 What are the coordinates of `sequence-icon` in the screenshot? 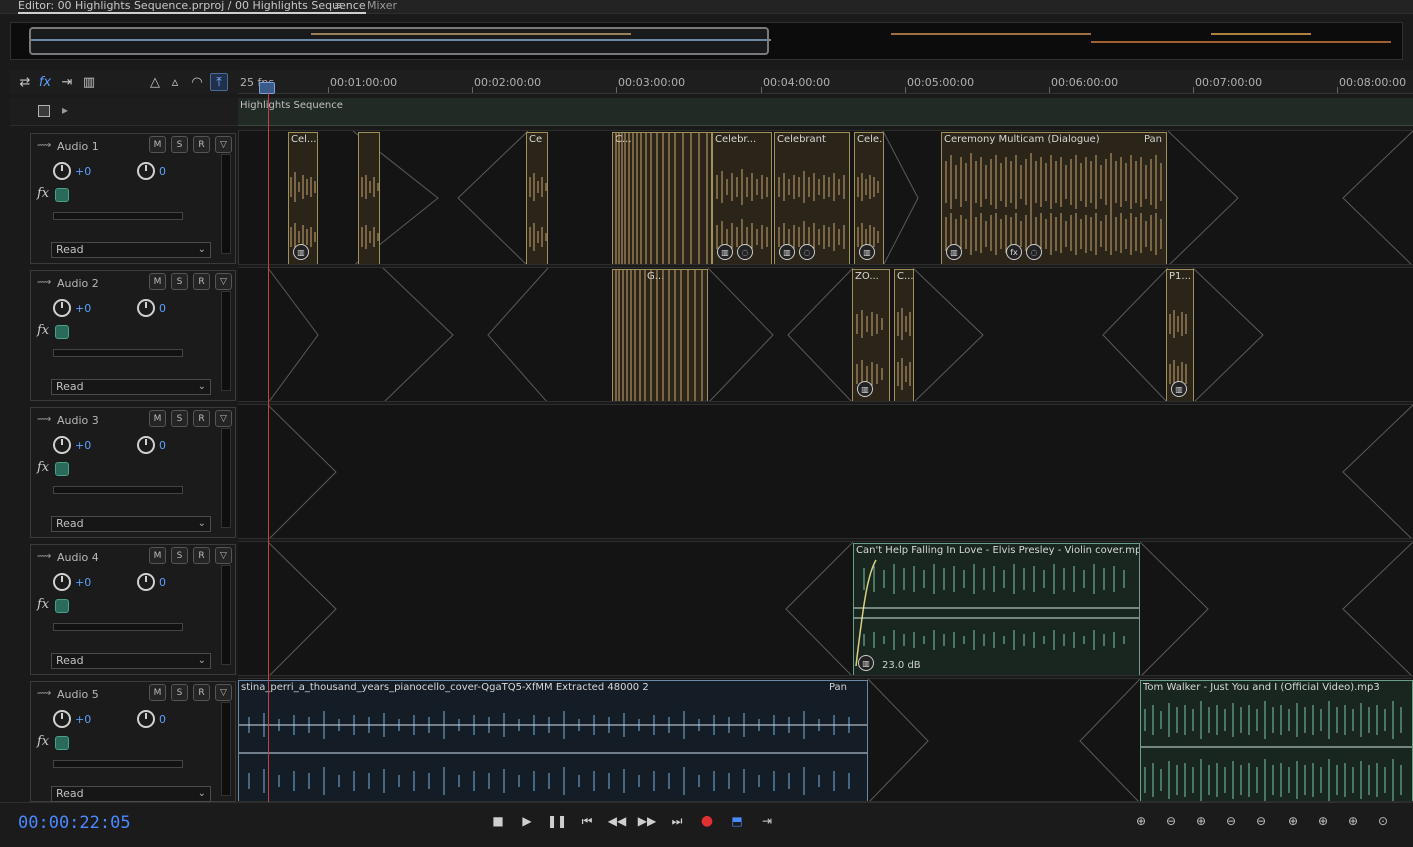 It's located at (44, 111).